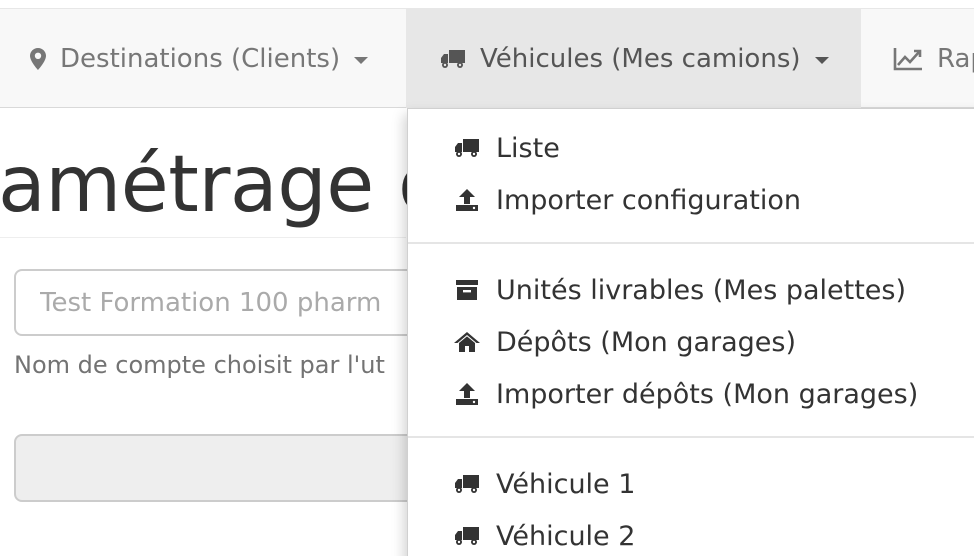 The height and width of the screenshot is (556, 974). I want to click on map-marker-icon, so click(38, 58).